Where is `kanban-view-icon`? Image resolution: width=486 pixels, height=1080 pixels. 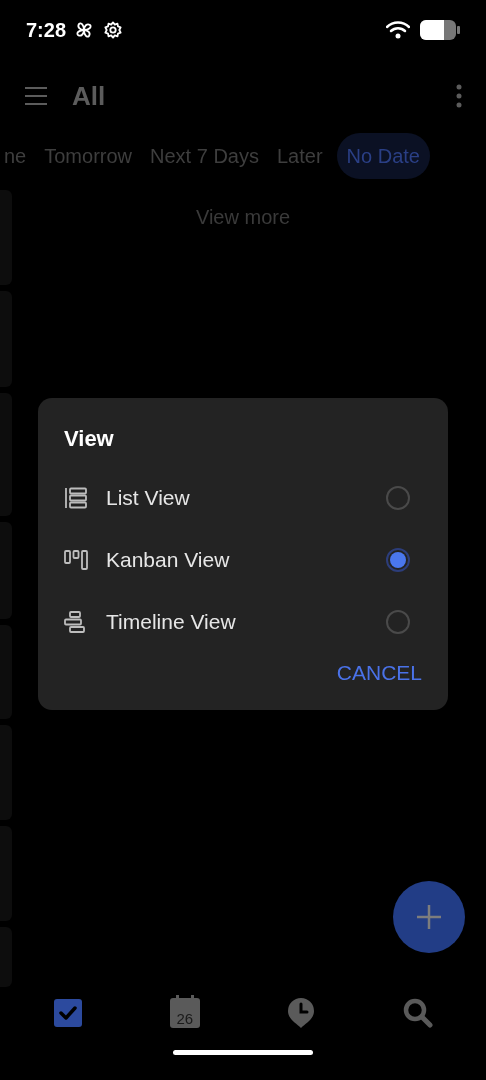
kanban-view-icon is located at coordinates (76, 560).